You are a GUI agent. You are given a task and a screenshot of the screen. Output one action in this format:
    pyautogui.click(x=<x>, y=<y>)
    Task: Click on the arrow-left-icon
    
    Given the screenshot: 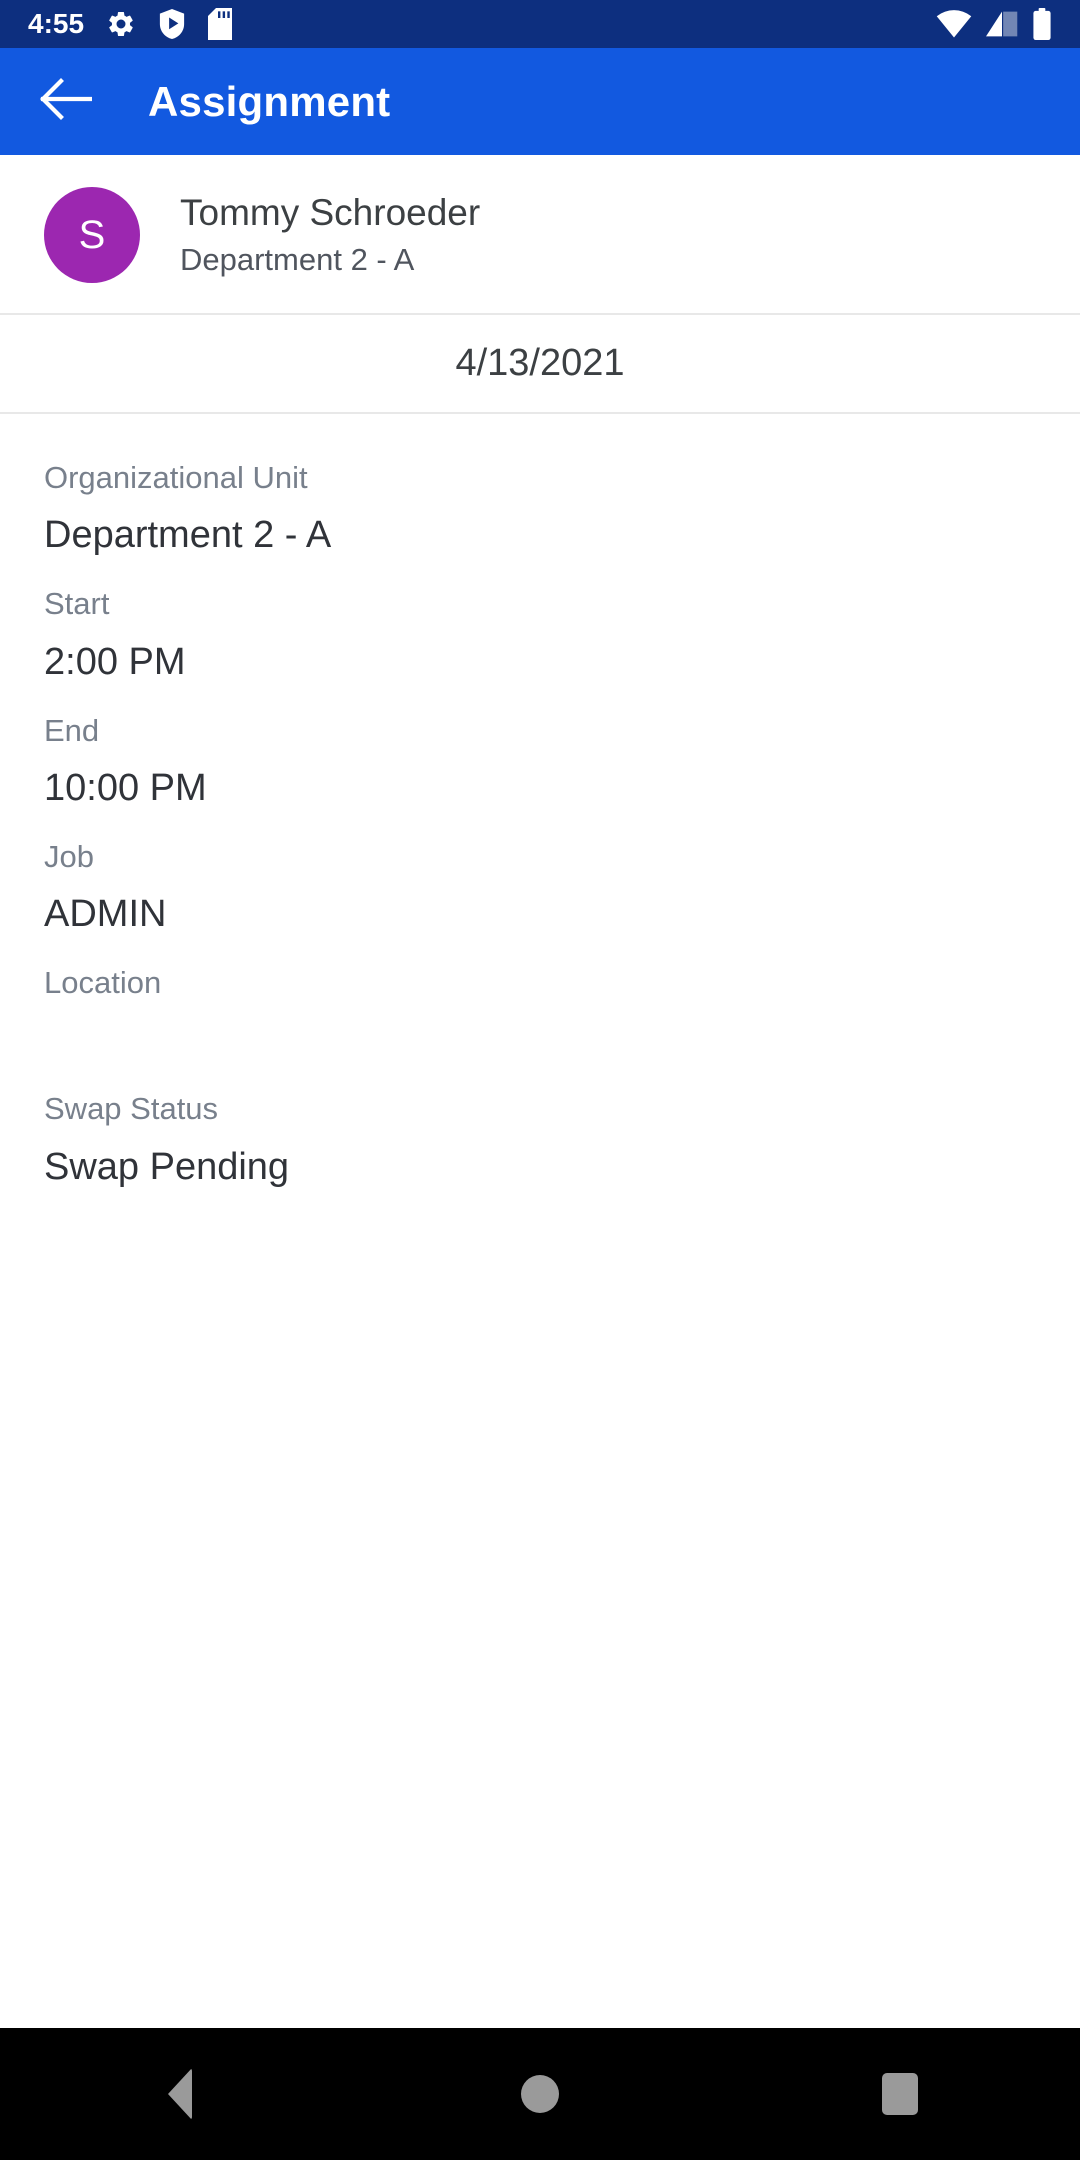 What is the action you would take?
    pyautogui.click(x=66, y=101)
    